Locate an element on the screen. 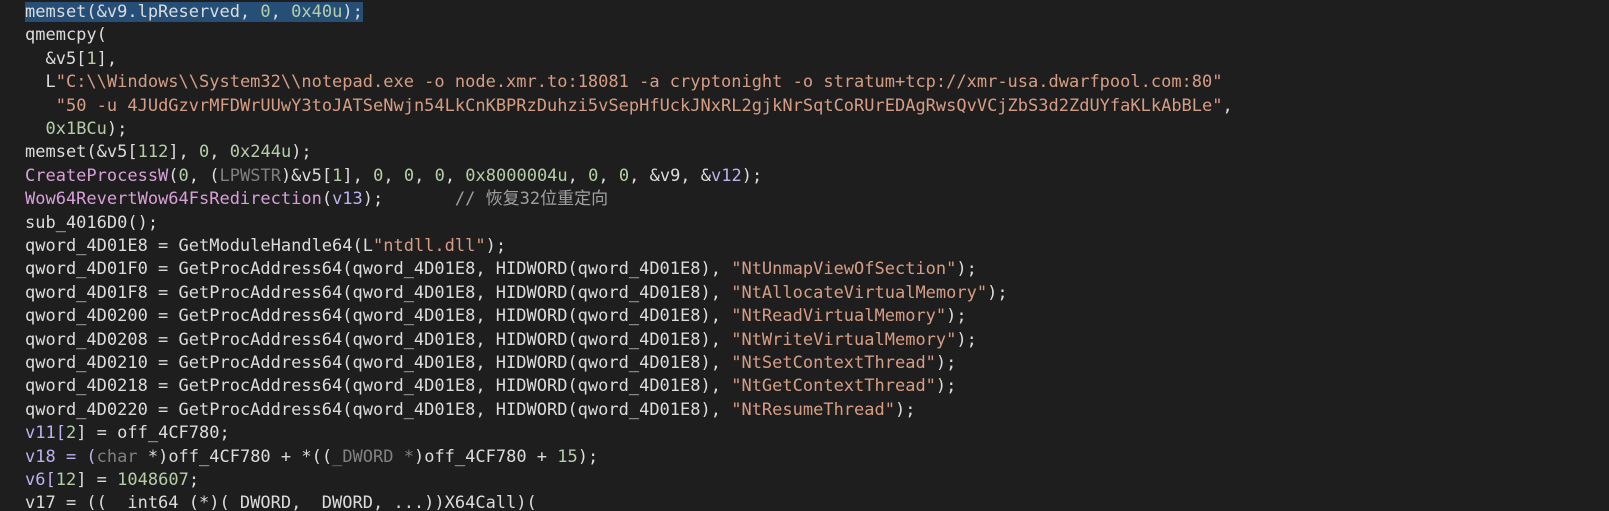  code-token: 0x1BCu is located at coordinates (76, 129).